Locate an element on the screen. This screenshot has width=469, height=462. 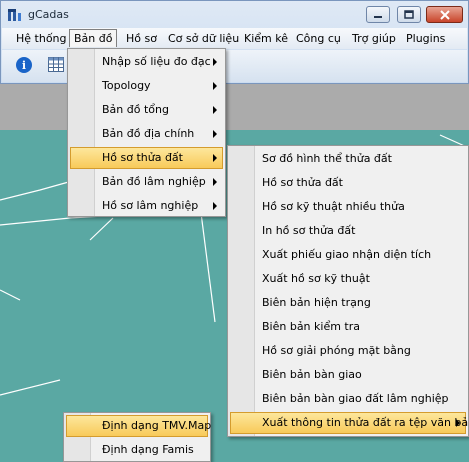
menu-item-xuat-thong-tin-thua-dat: Xuất thông tin thửa đất ra tệp văn bản is located at coordinates (349, 423).